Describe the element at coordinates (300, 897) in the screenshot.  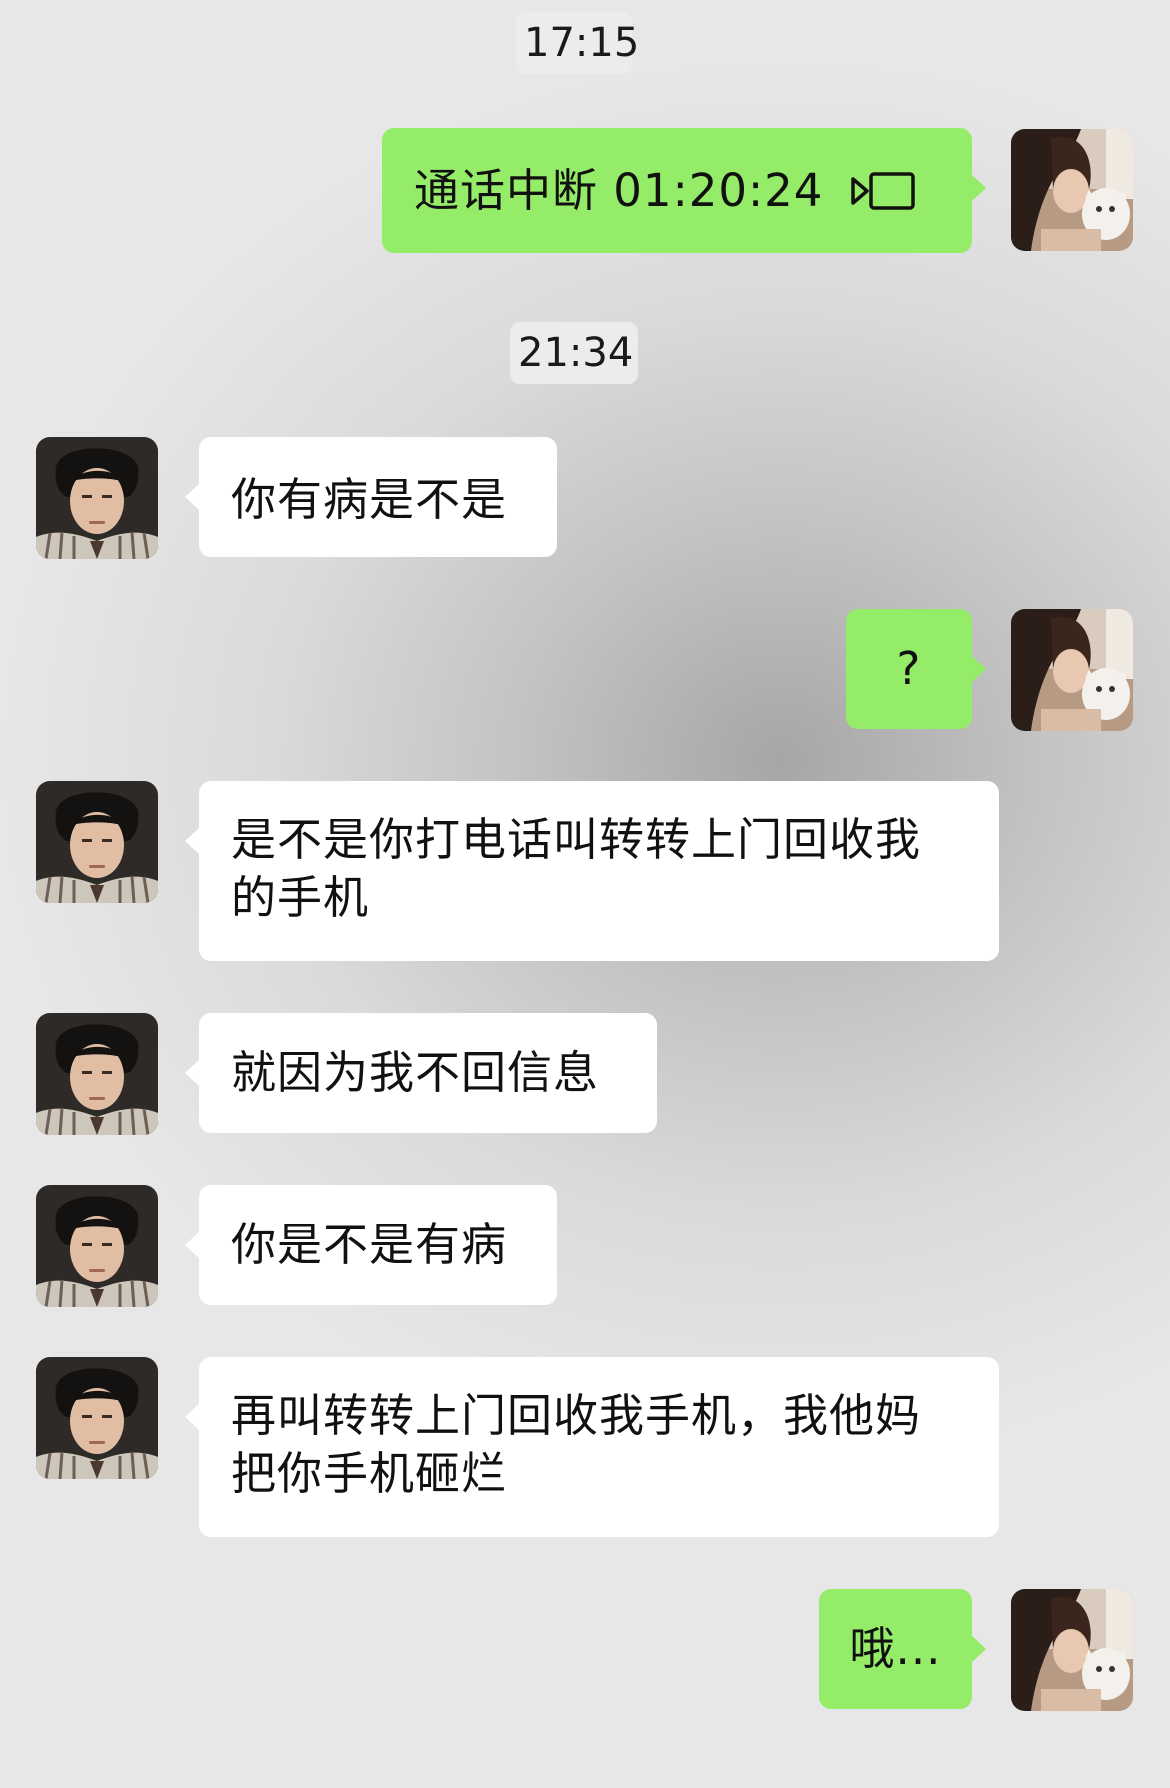
I see `message-text-line: 的手机` at that location.